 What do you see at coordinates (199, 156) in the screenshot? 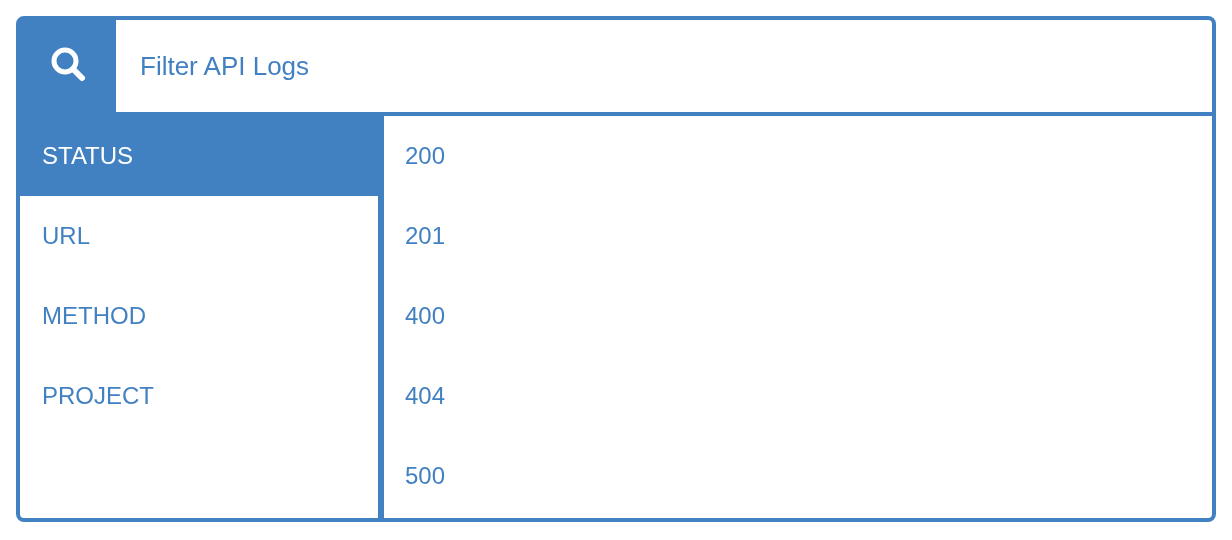
I see `category-item: STATUS` at bounding box center [199, 156].